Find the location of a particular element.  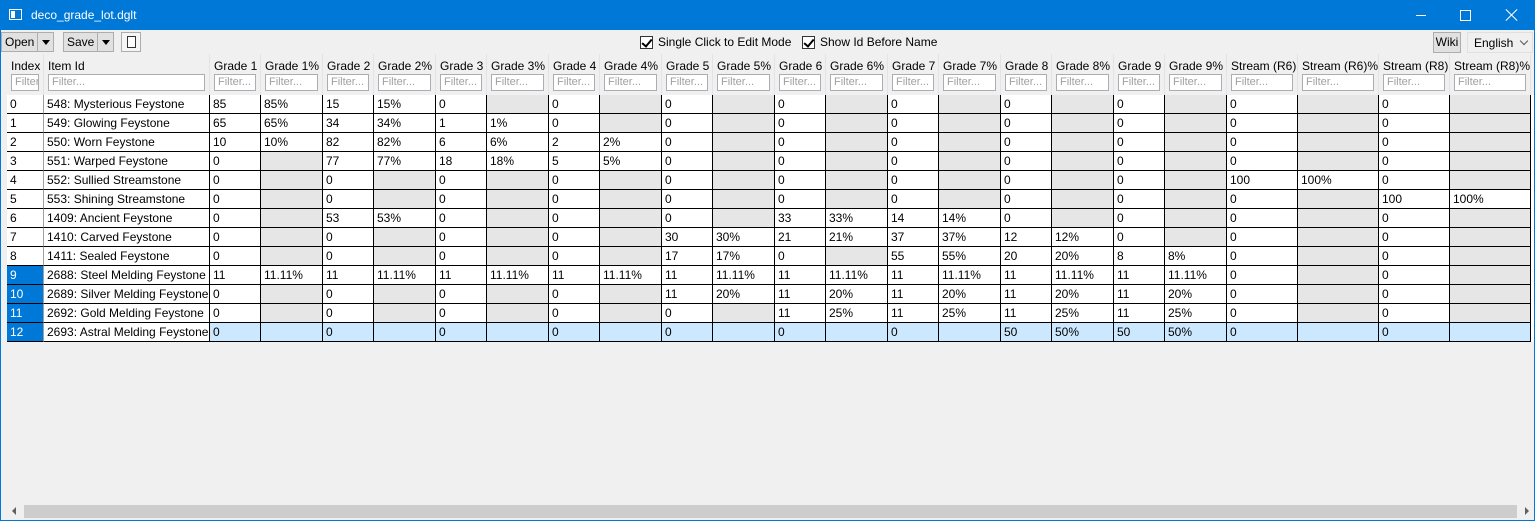

data-cell-grade-1: 0 is located at coordinates (235, 332).